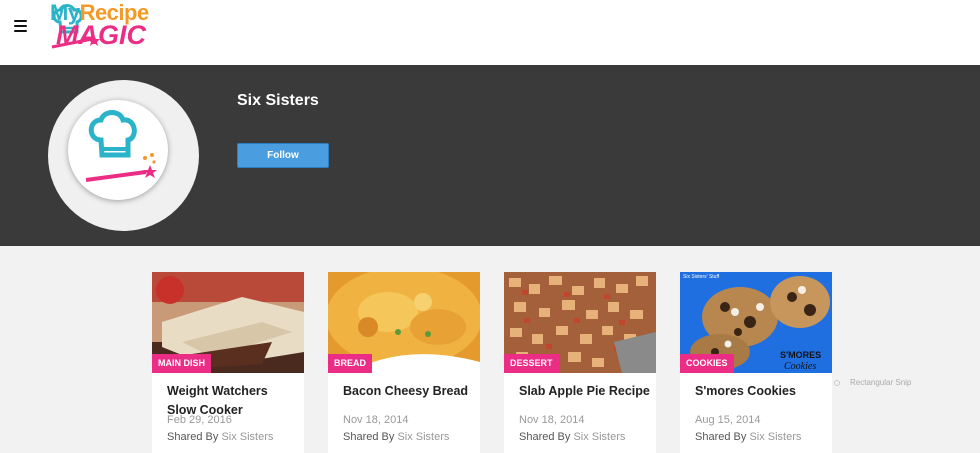  I want to click on chef-hat-avatar-icon, so click(121, 146).